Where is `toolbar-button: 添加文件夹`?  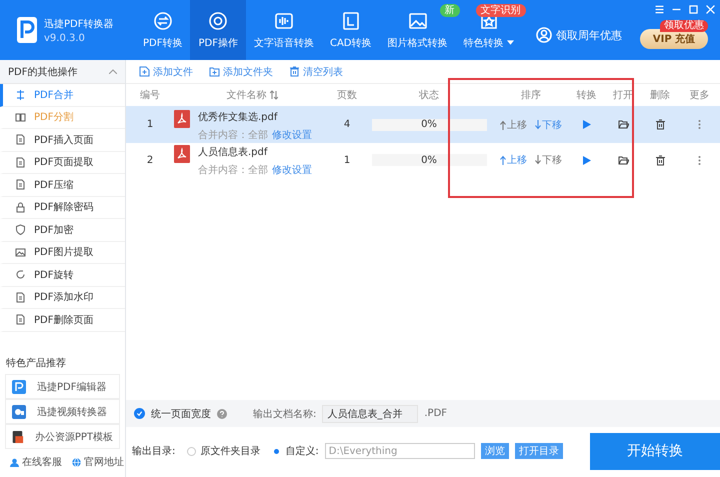 toolbar-button: 添加文件夹 is located at coordinates (241, 71).